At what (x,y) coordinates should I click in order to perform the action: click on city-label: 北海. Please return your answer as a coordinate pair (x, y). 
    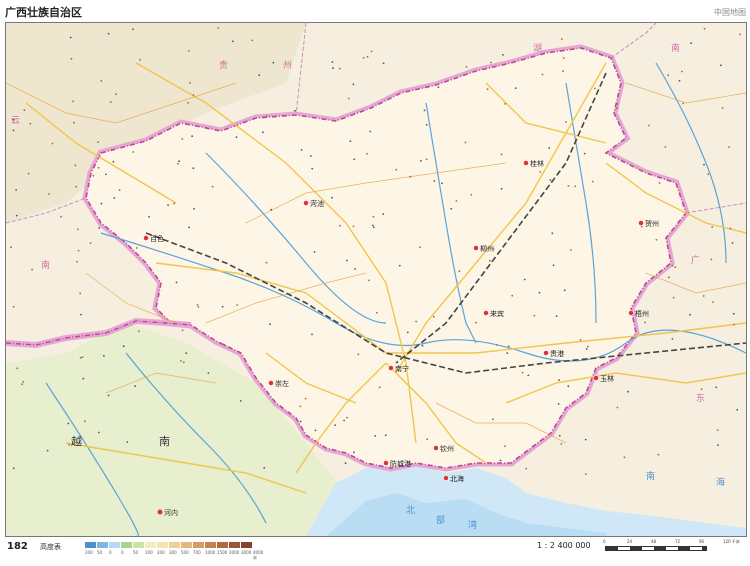
    Looking at the image, I should click on (457, 478).